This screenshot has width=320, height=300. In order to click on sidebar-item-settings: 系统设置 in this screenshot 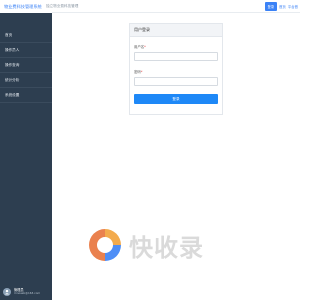, I will do `click(26, 95)`.